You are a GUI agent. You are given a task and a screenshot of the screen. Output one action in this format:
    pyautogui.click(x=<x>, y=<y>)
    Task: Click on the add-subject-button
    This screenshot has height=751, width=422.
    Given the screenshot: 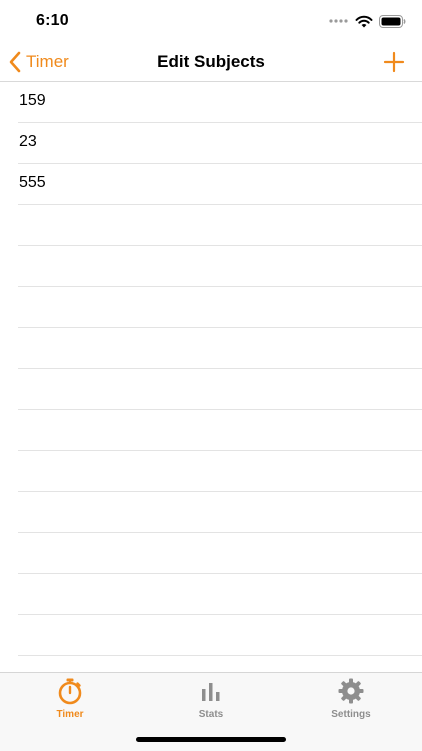 What is the action you would take?
    pyautogui.click(x=394, y=62)
    